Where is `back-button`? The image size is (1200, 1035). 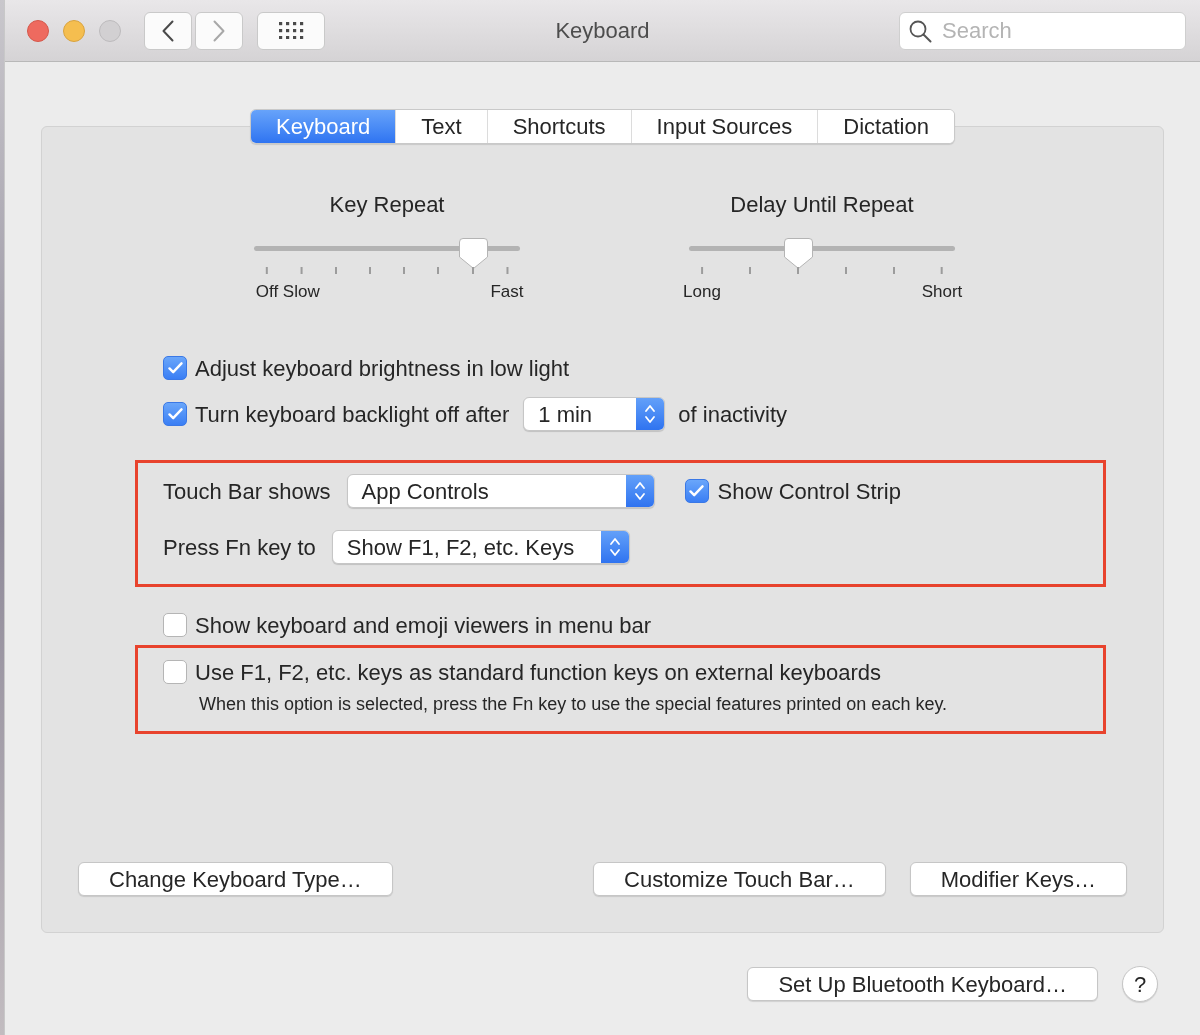 back-button is located at coordinates (168, 30).